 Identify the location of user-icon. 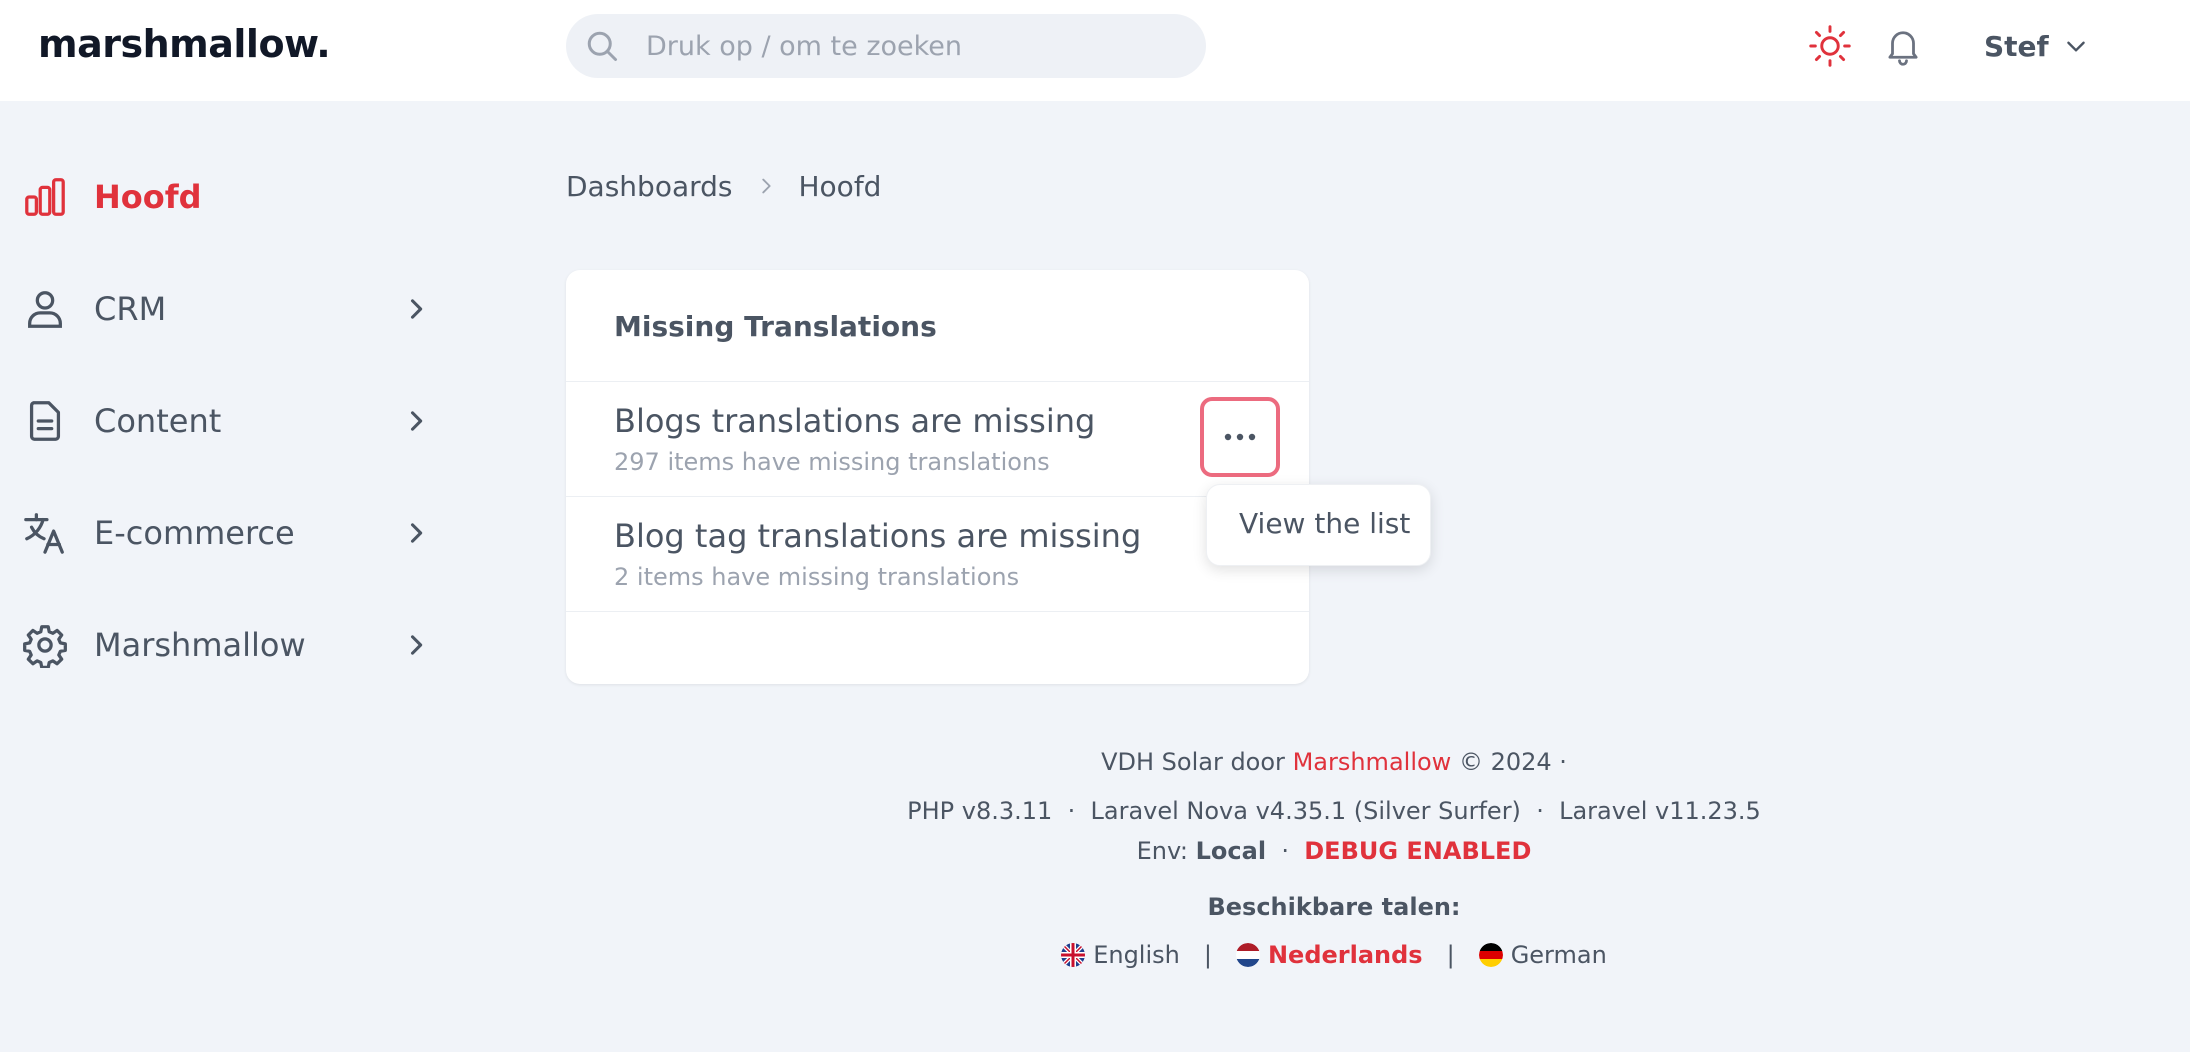
(45, 309).